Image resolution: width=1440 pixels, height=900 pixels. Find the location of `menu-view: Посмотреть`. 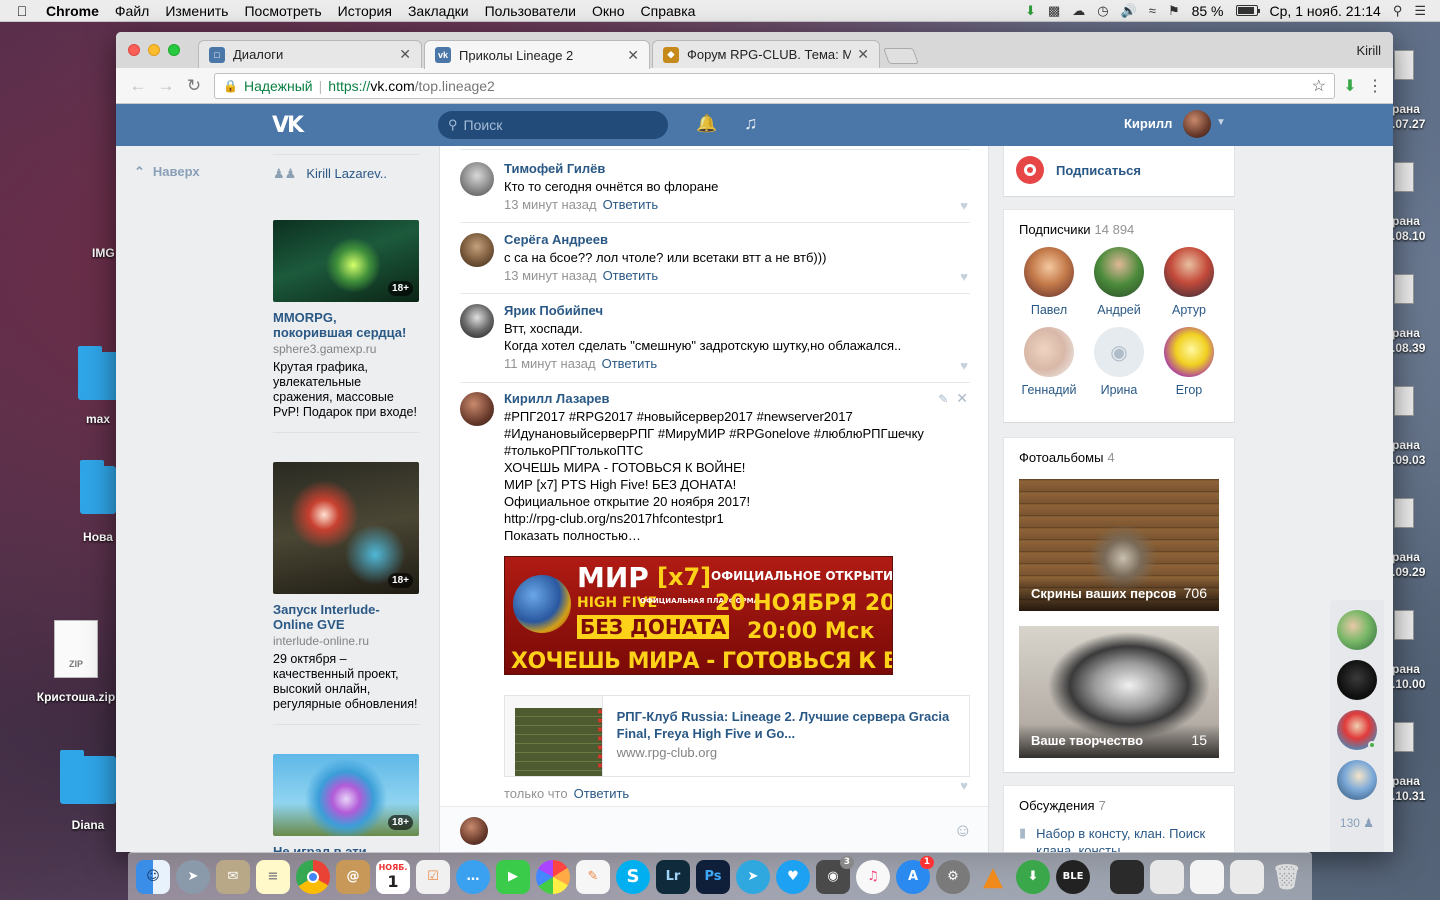

menu-view: Посмотреть is located at coordinates (282, 11).